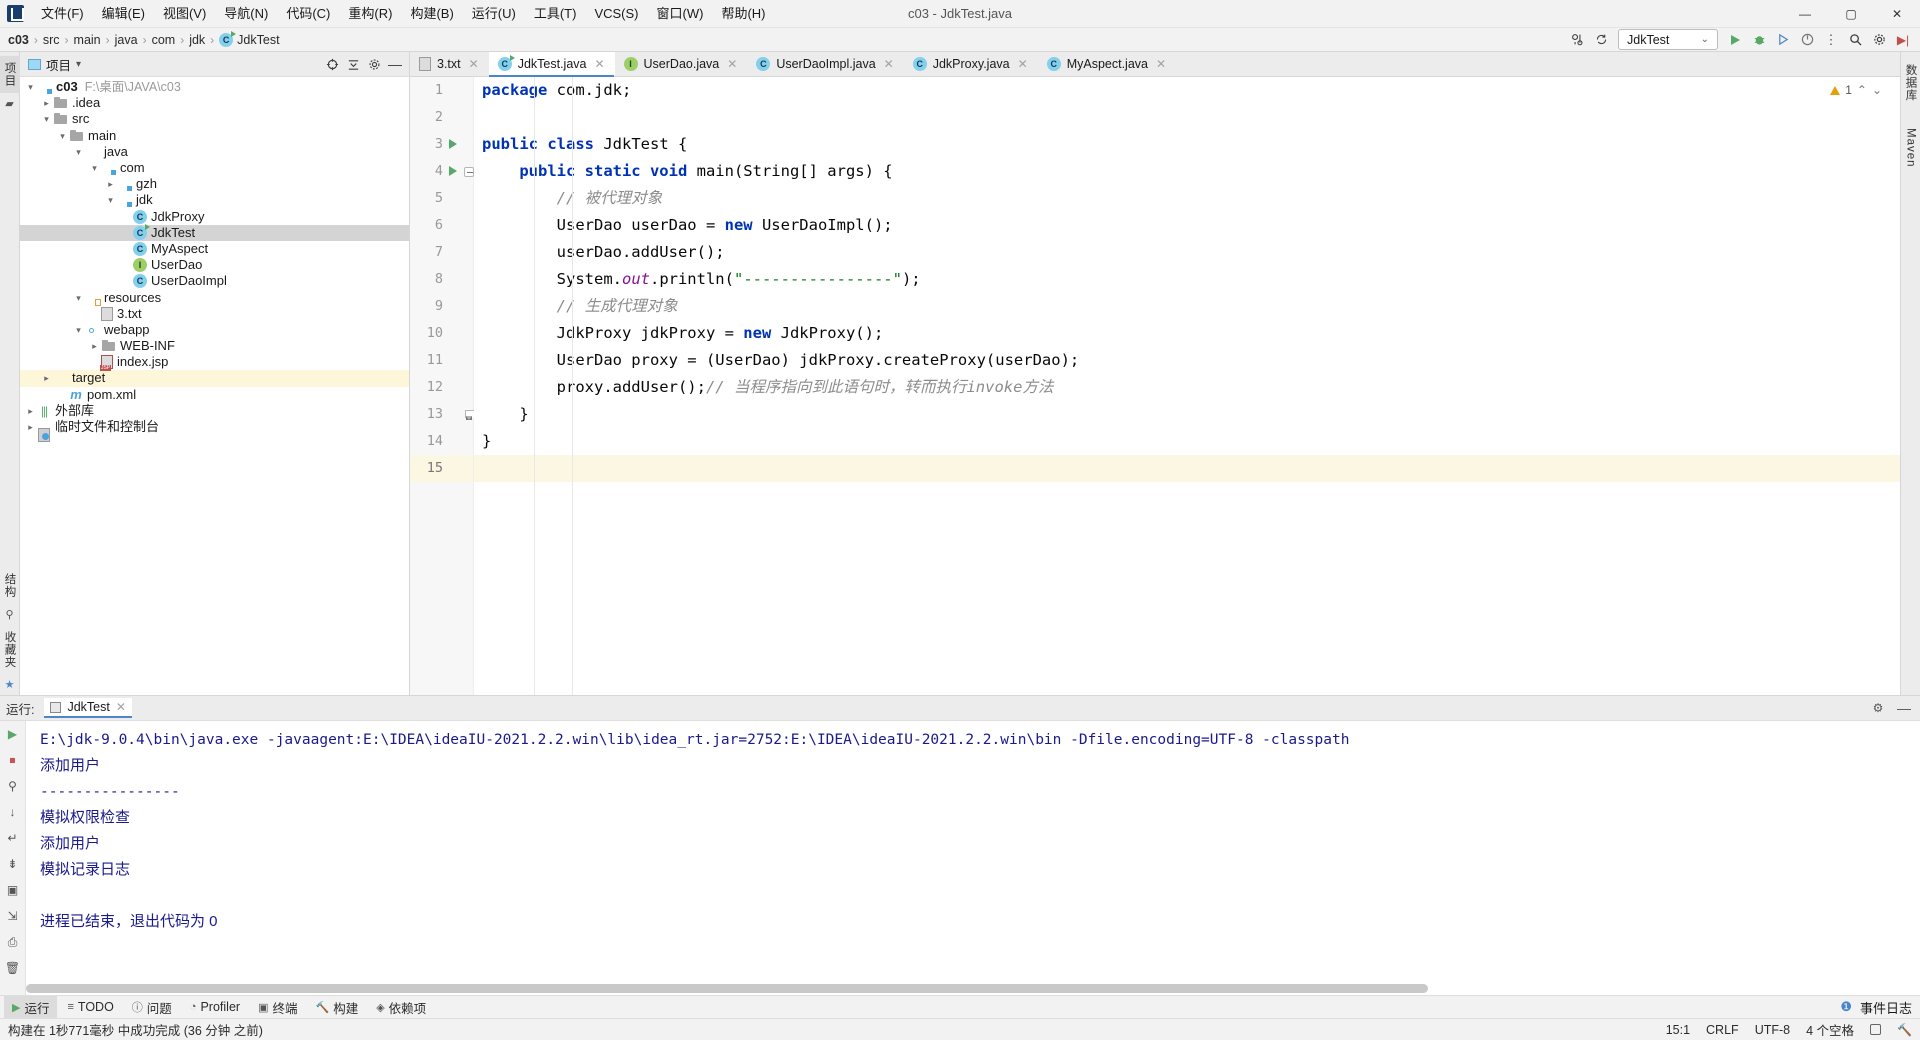 The width and height of the screenshot is (1920, 1040). Describe the element at coordinates (442, 414) in the screenshot. I see `gutter-line-13: 13` at that location.